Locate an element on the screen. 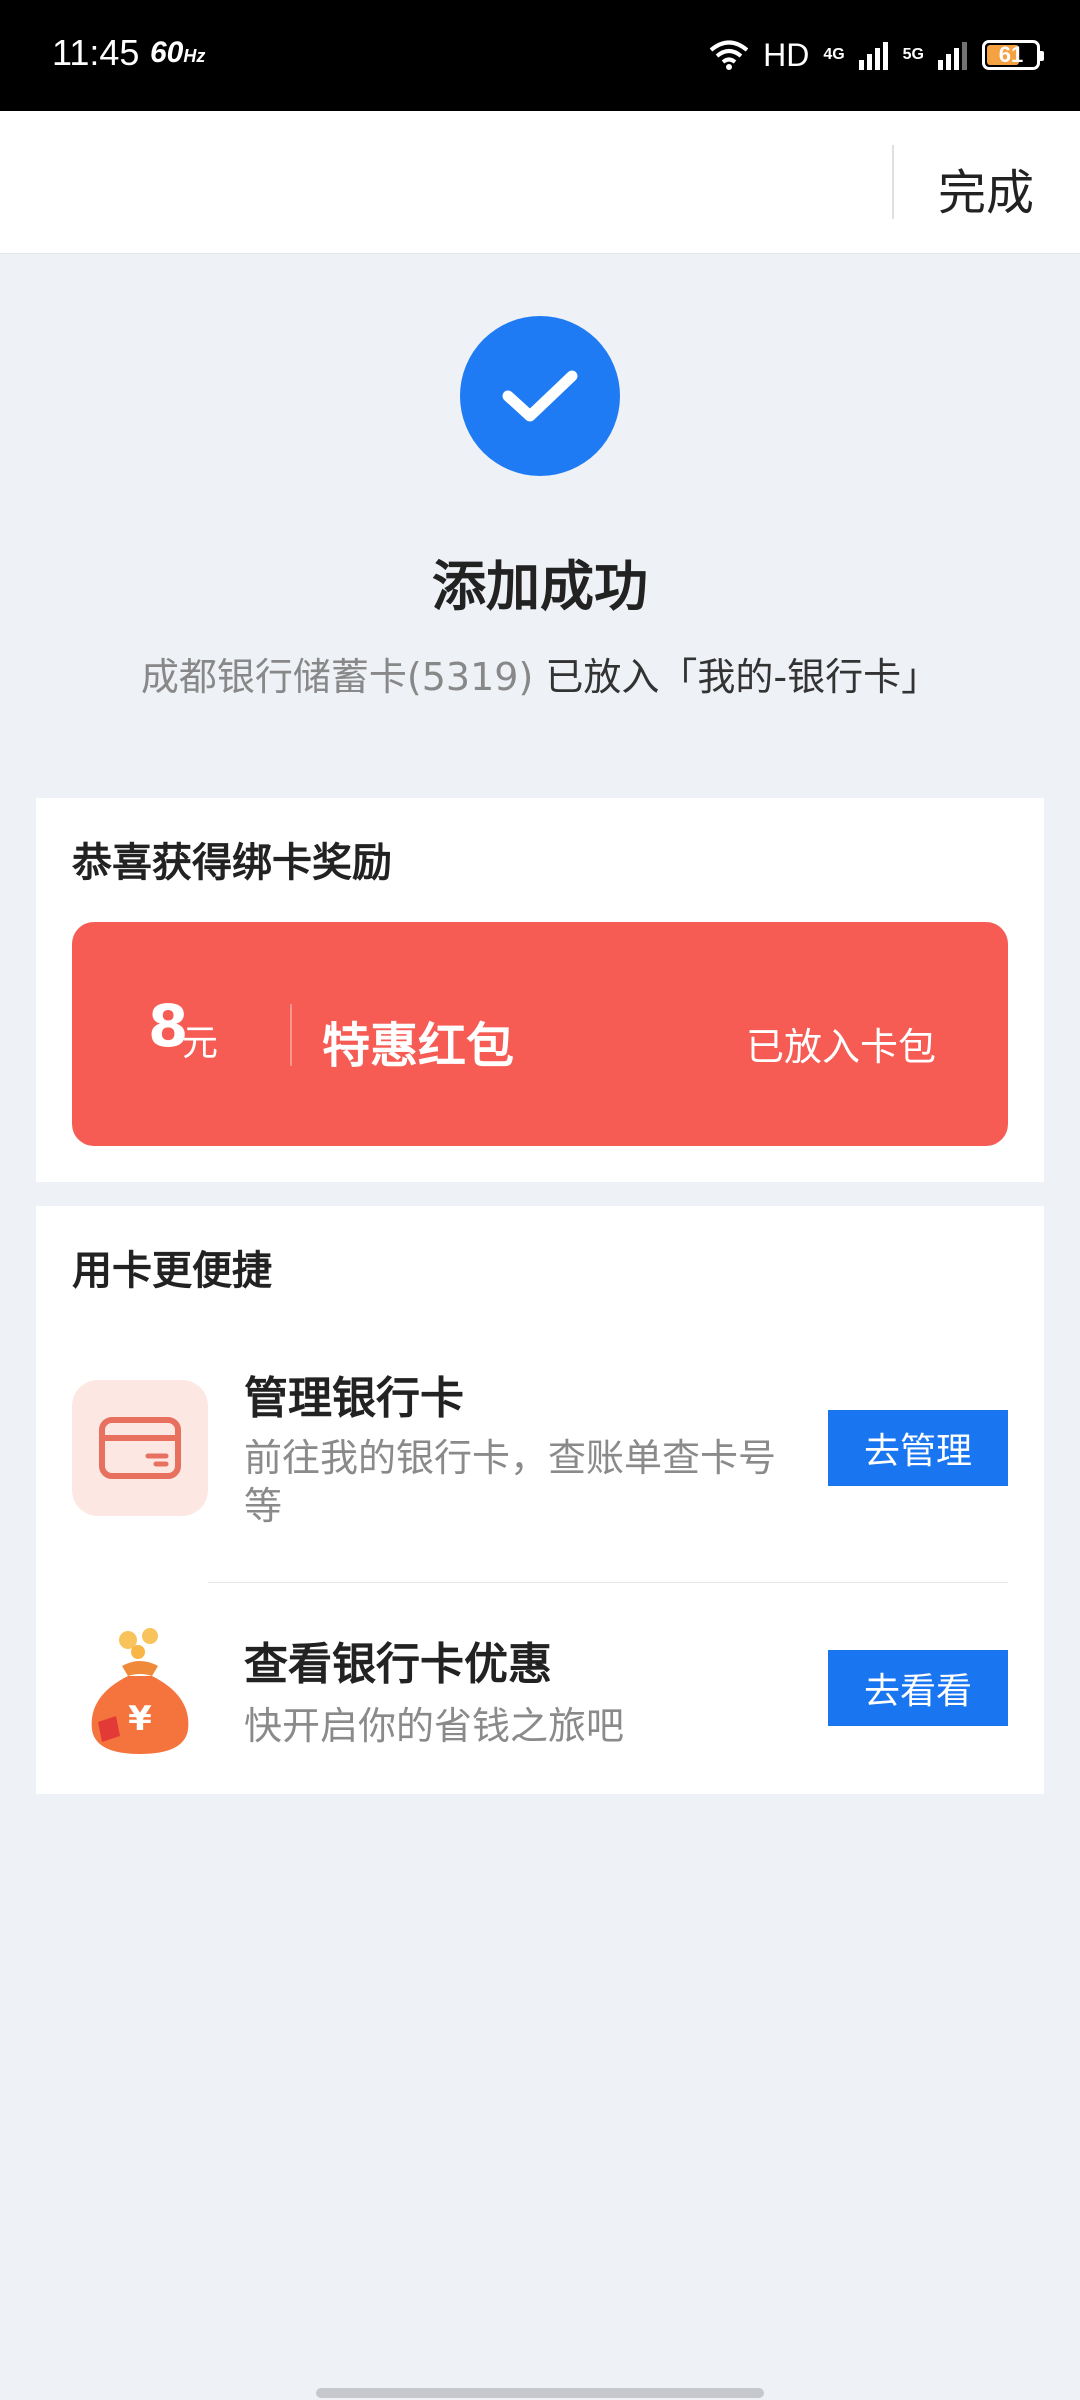 The width and height of the screenshot is (1080, 2400). reward-separator is located at coordinates (291, 1035).